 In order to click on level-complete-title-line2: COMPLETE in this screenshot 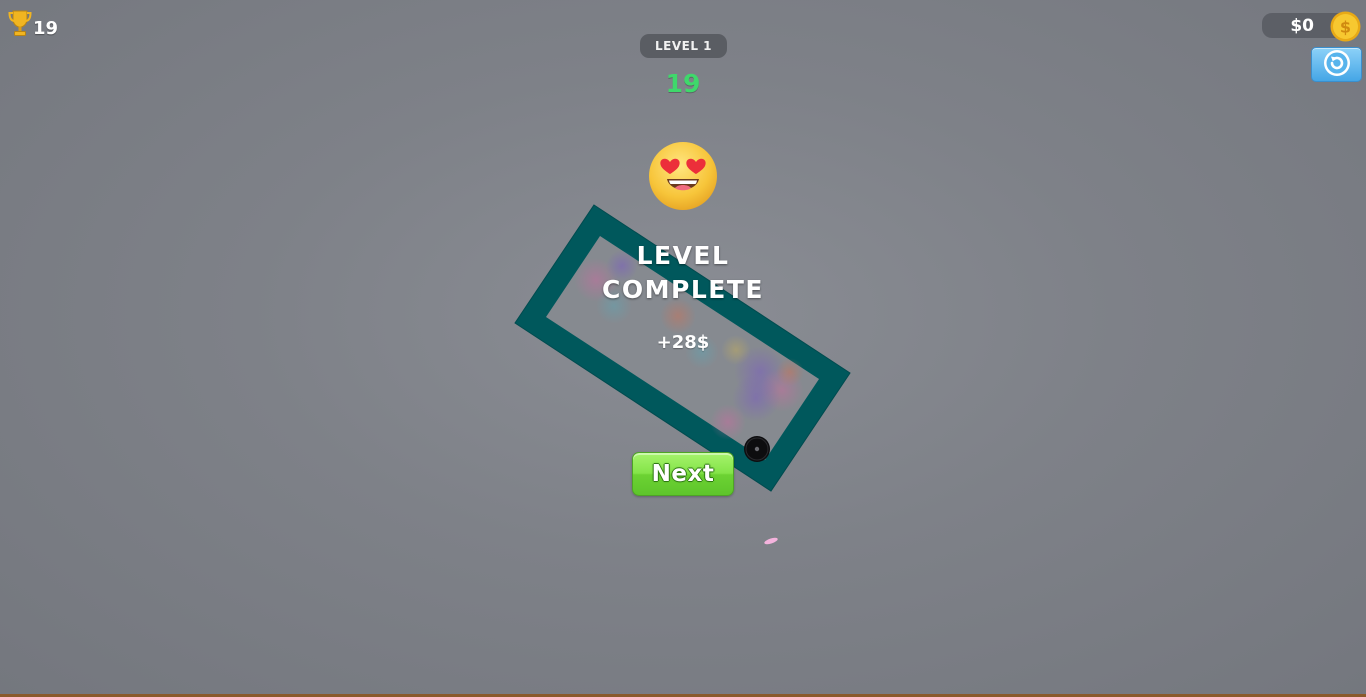, I will do `click(683, 289)`.